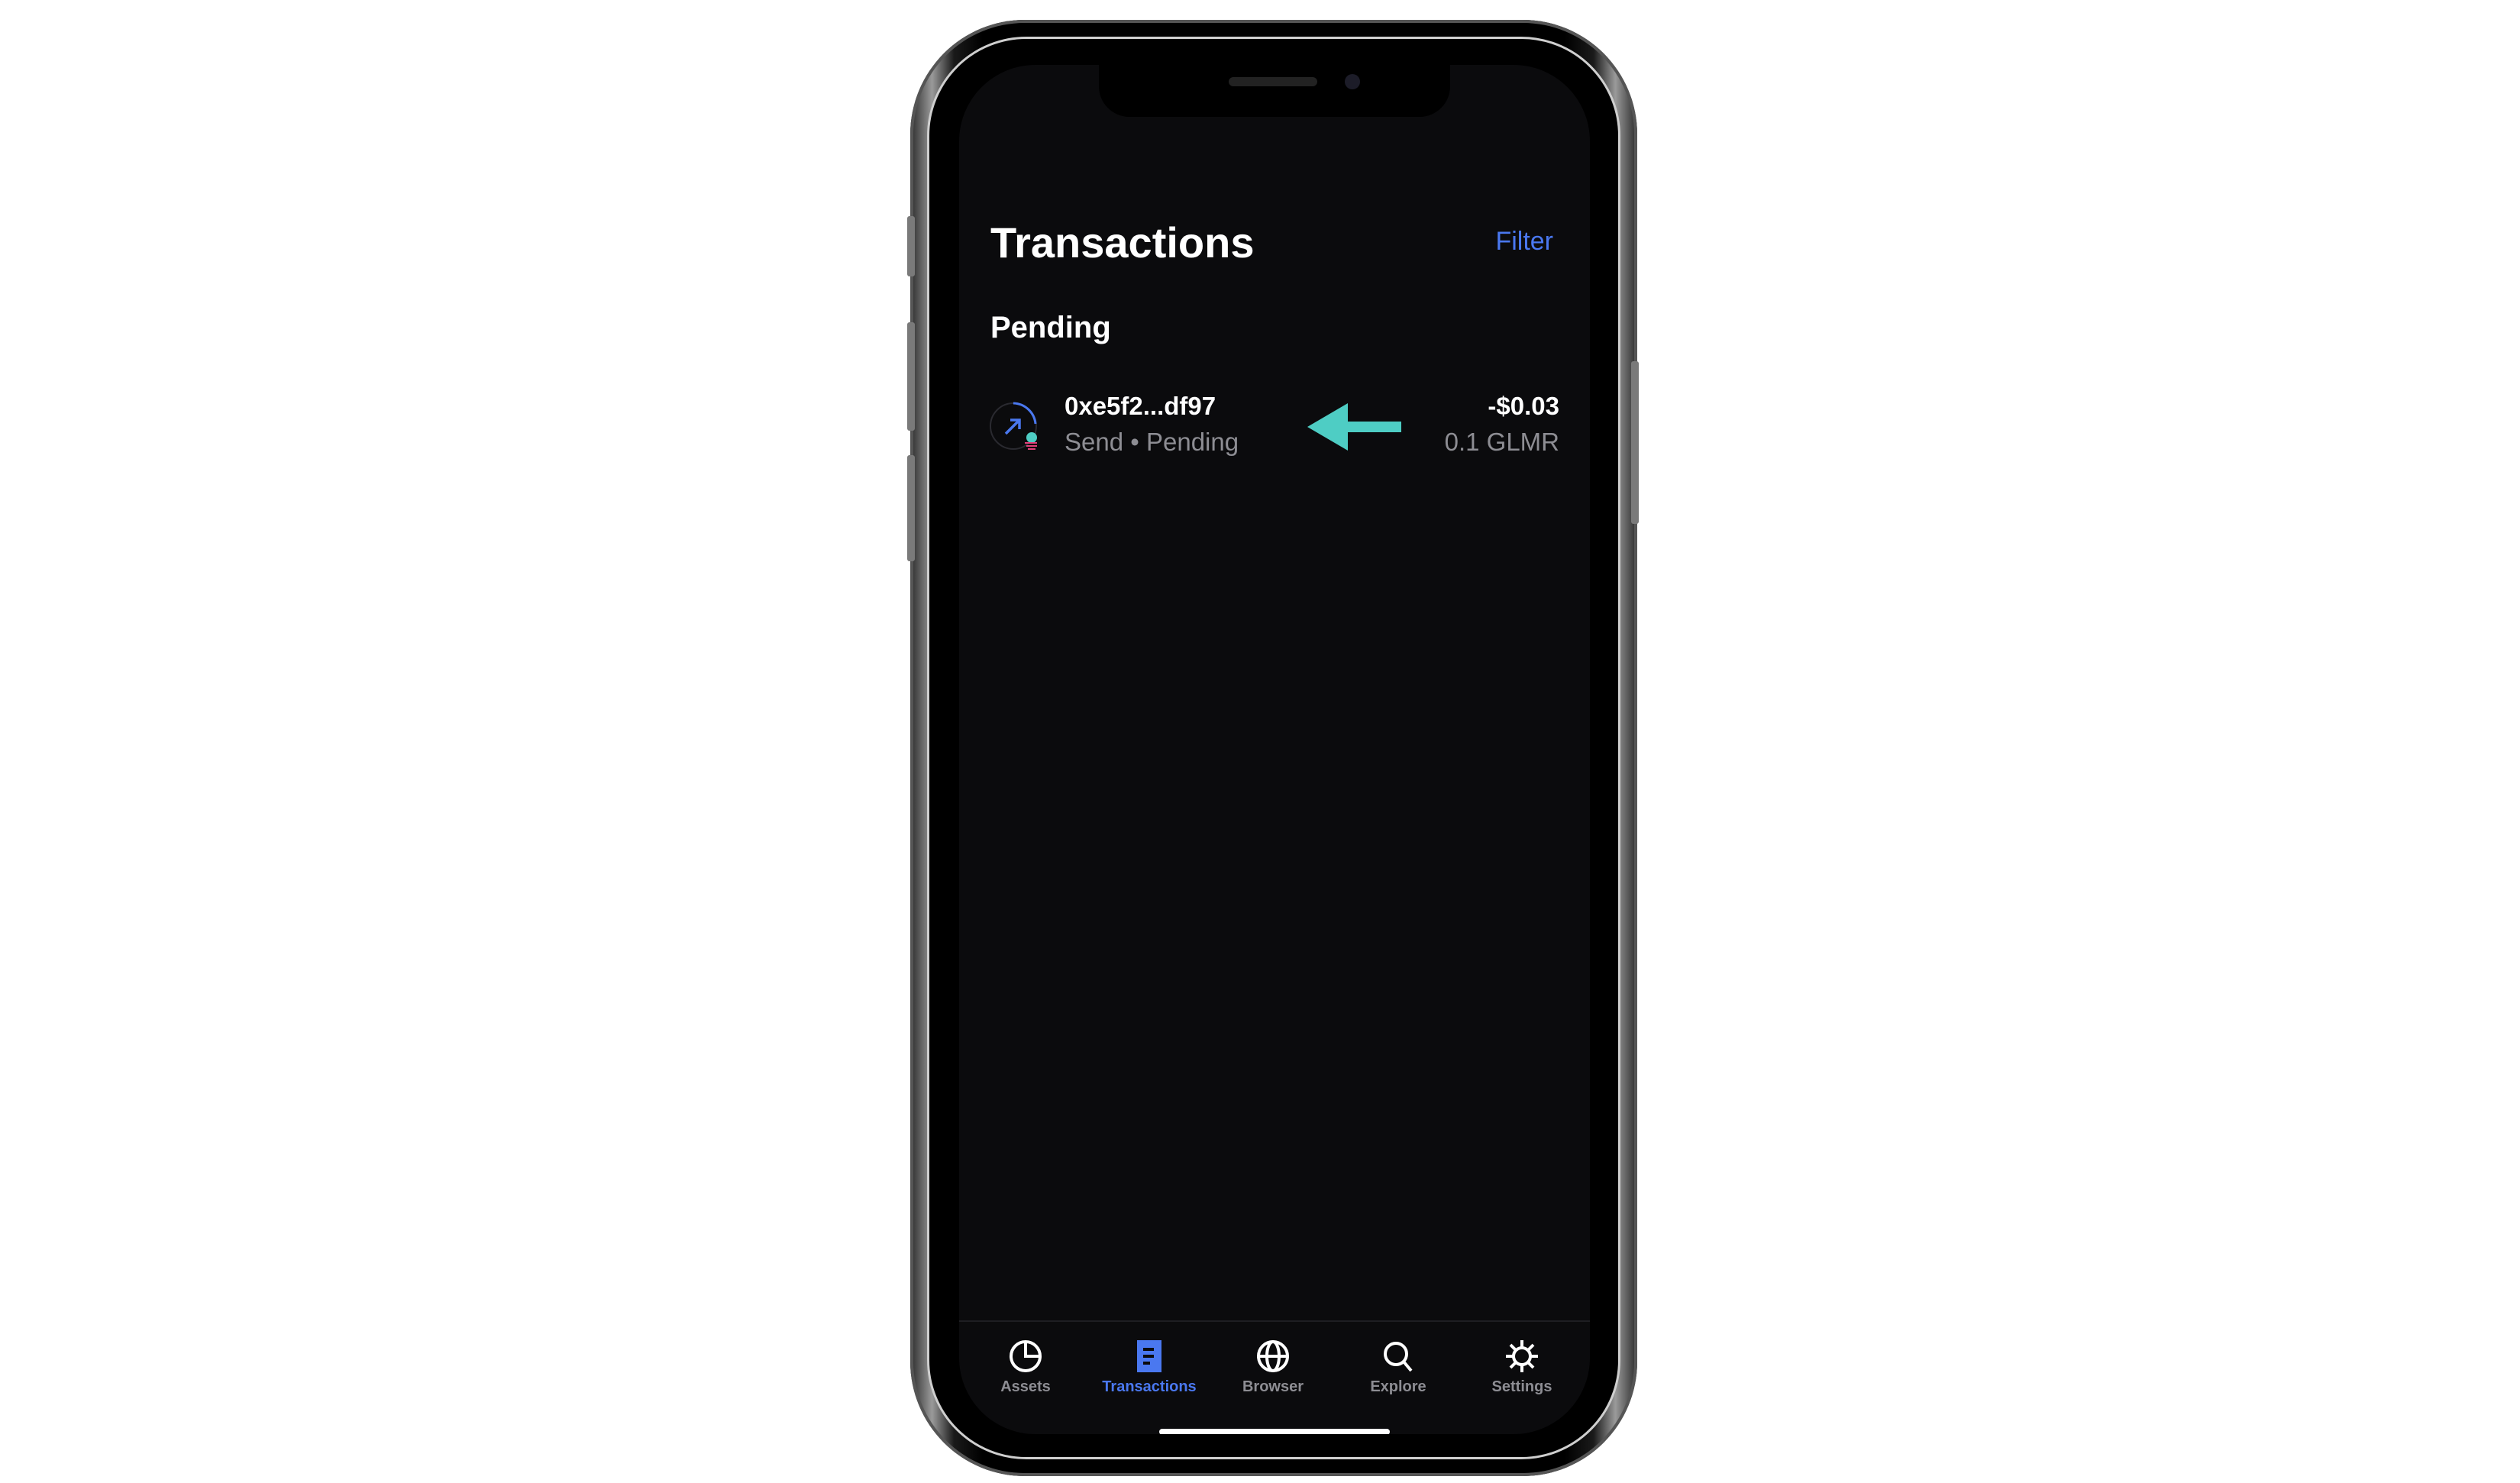 This screenshot has height=1483, width=2520. I want to click on tab-bar-divider, so click(1274, 1321).